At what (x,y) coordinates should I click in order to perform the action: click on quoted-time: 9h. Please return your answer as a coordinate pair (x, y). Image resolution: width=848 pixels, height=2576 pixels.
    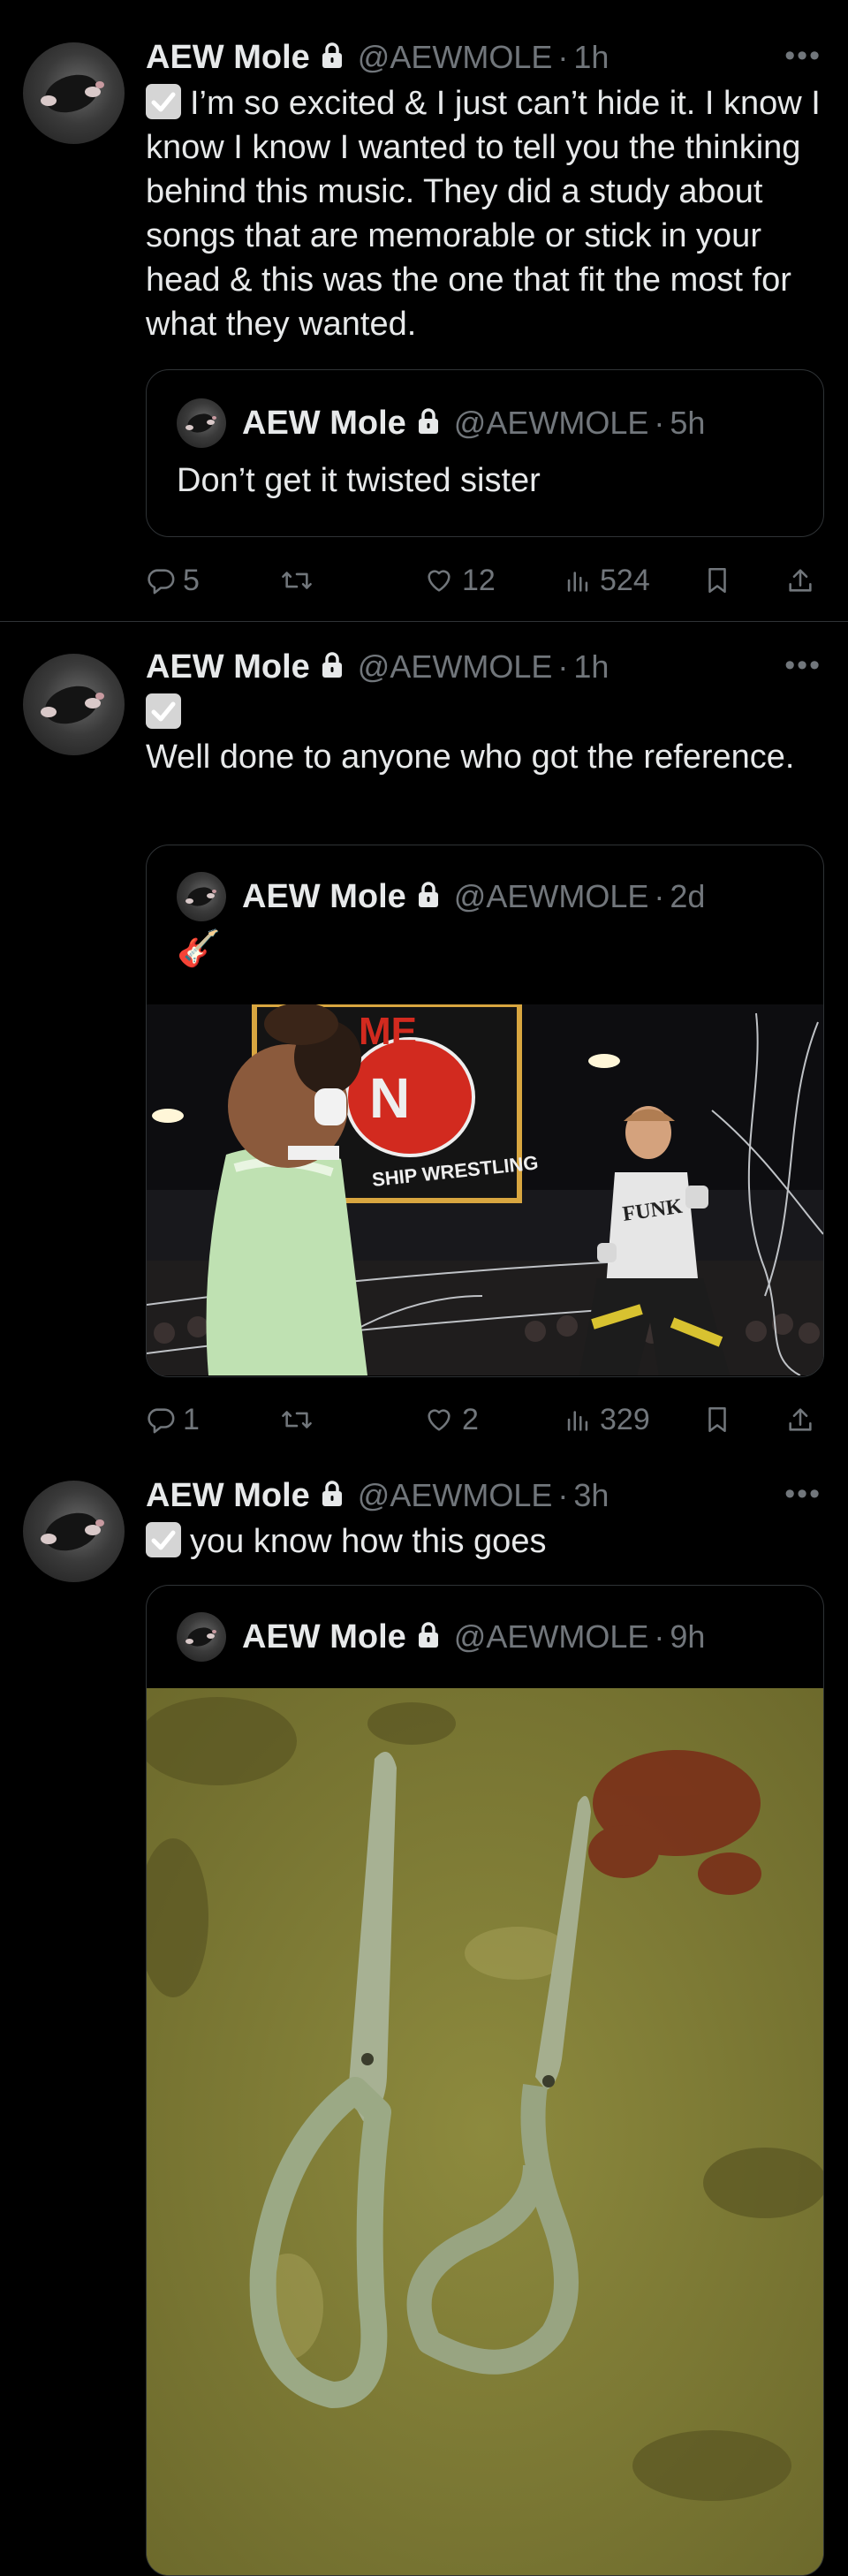
    Looking at the image, I should click on (688, 1637).